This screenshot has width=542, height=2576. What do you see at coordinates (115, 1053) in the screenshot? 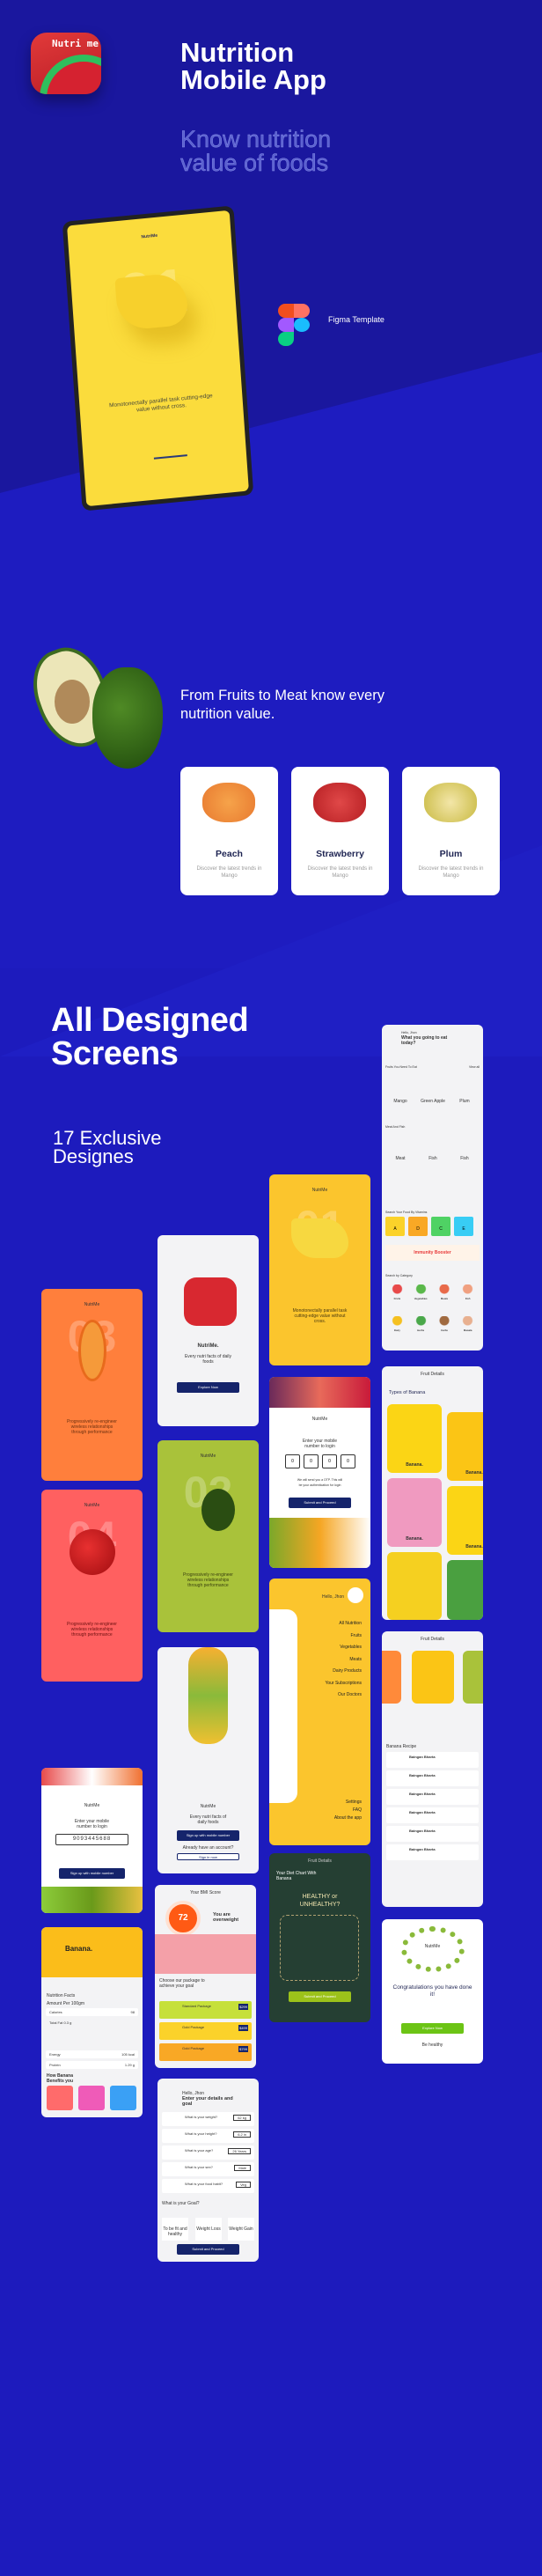
I see `heading-line: Screens` at bounding box center [115, 1053].